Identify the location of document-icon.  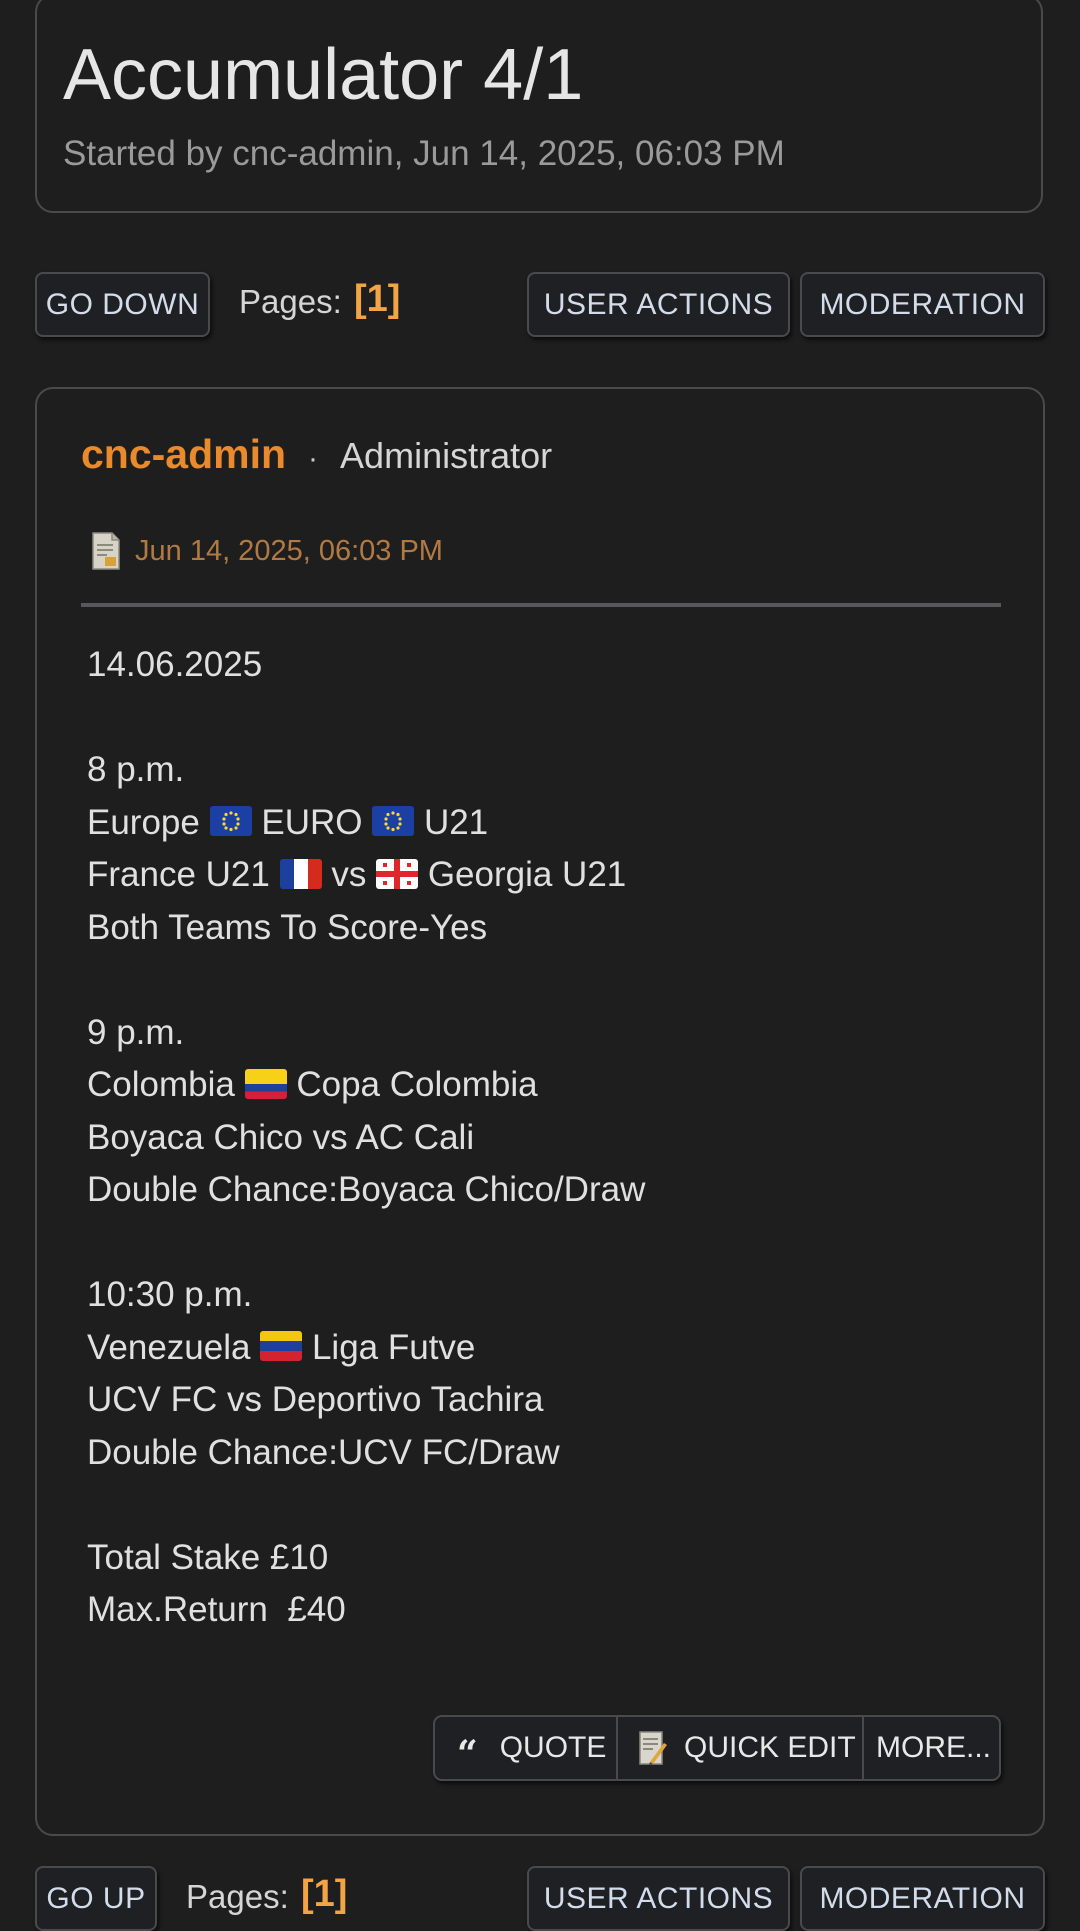
(106, 551).